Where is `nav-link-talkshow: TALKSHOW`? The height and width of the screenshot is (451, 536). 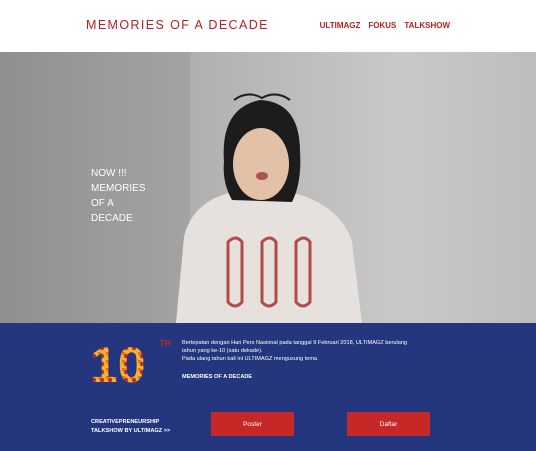
nav-link-talkshow: TALKSHOW is located at coordinates (427, 25).